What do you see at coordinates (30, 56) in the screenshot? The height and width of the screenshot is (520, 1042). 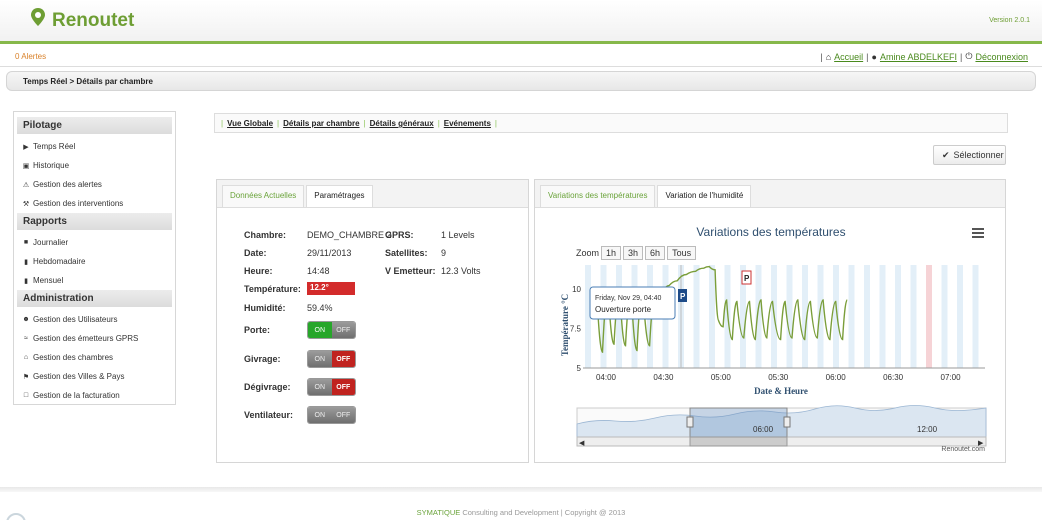 I see `alerts-link: 0 Alertes` at bounding box center [30, 56].